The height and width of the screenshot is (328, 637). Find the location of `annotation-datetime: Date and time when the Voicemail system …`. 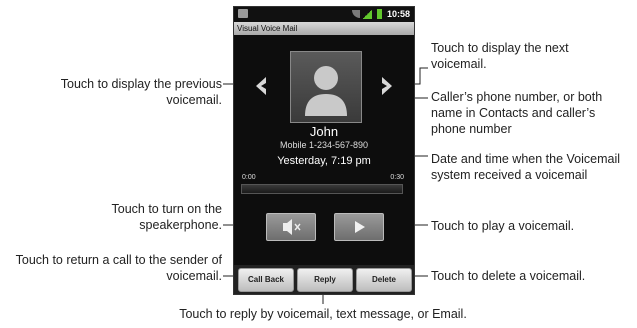

annotation-datetime: Date and time when the Voicemail system … is located at coordinates (525, 167).